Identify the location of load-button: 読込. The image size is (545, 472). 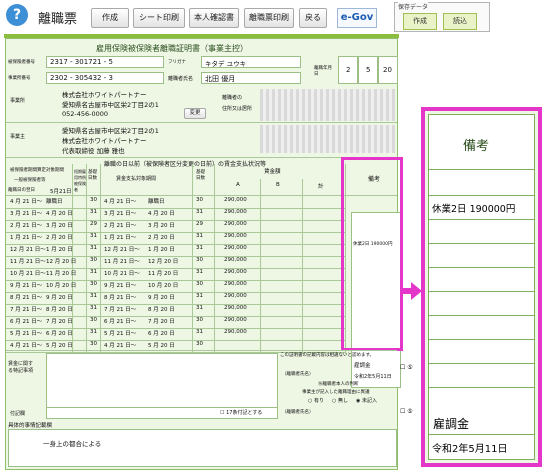
(460, 21).